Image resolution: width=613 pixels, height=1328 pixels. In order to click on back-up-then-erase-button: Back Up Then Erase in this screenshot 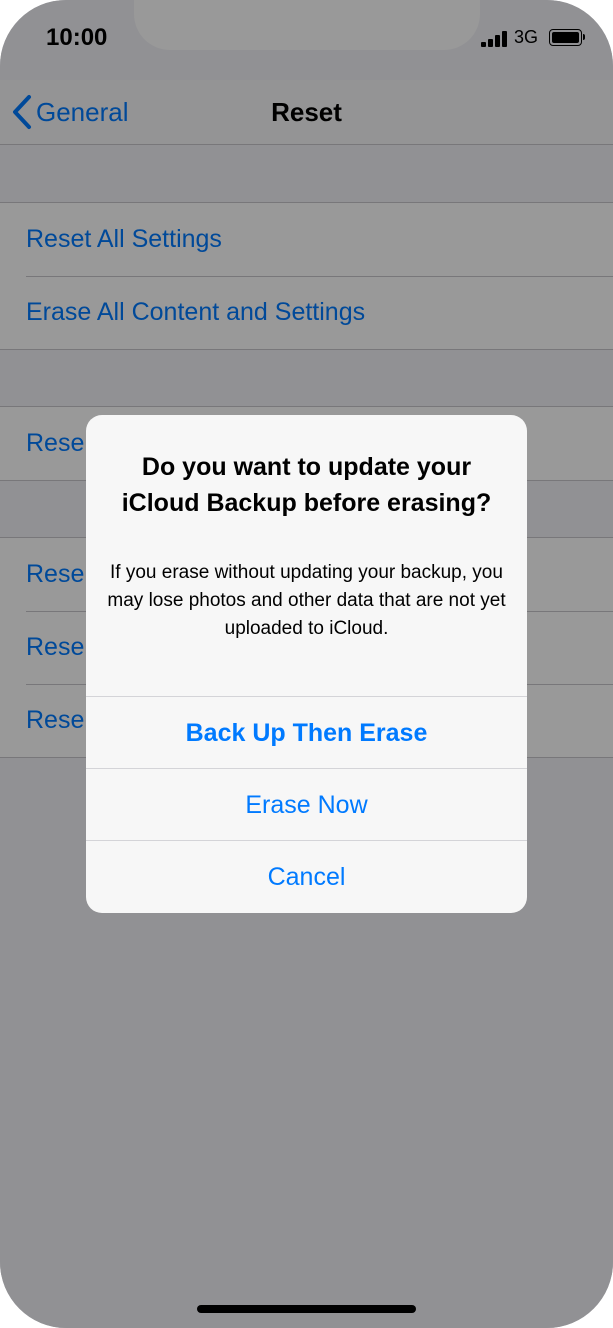, I will do `click(306, 732)`.